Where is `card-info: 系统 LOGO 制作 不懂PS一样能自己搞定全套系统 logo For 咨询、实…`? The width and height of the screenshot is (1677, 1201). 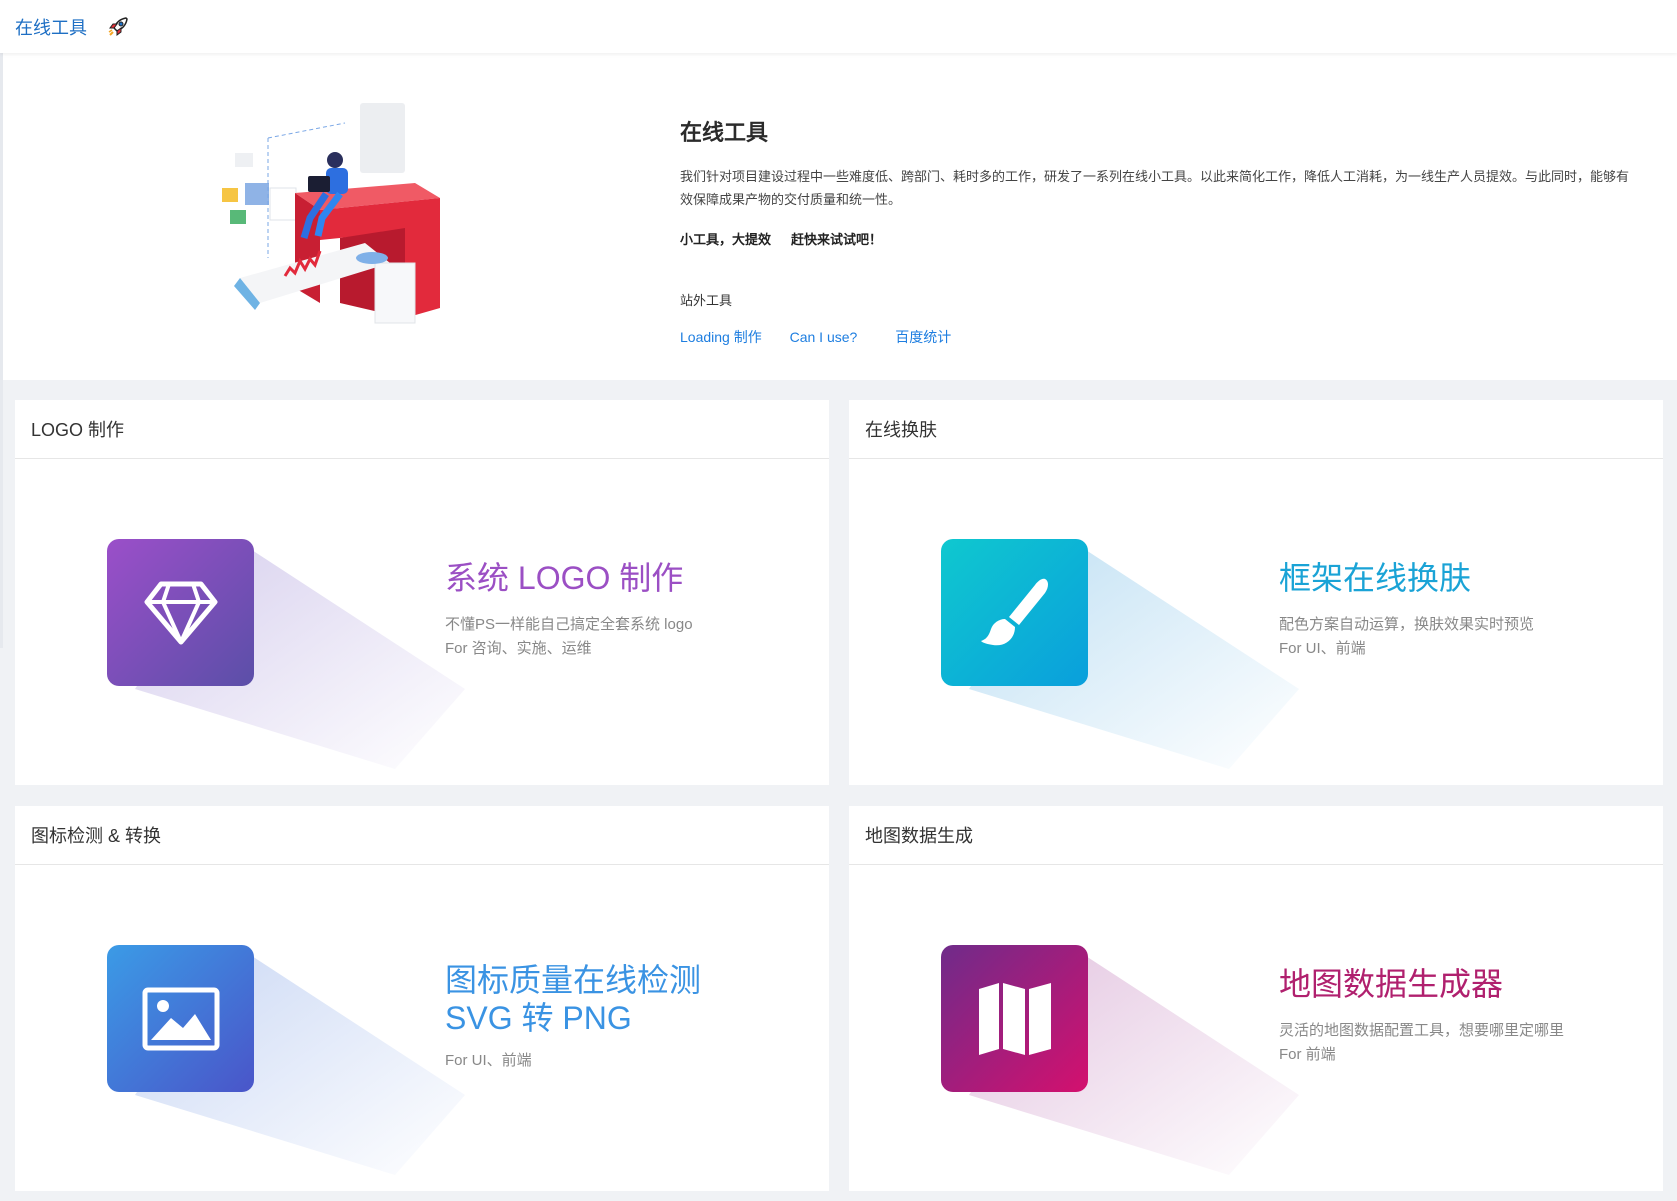
card-info: 系统 LOGO 制作 不懂PS一样能自己搞定全套系统 logo For 咨询、实… is located at coordinates (569, 610).